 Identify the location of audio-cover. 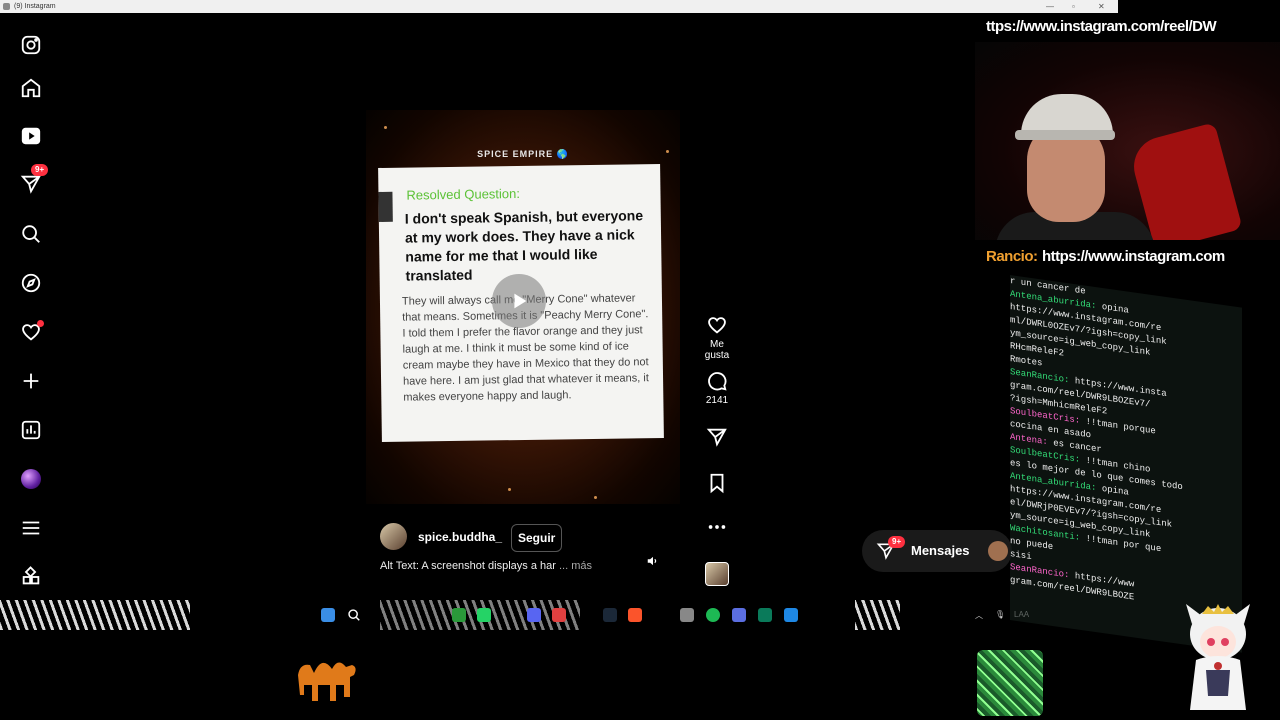
(717, 574).